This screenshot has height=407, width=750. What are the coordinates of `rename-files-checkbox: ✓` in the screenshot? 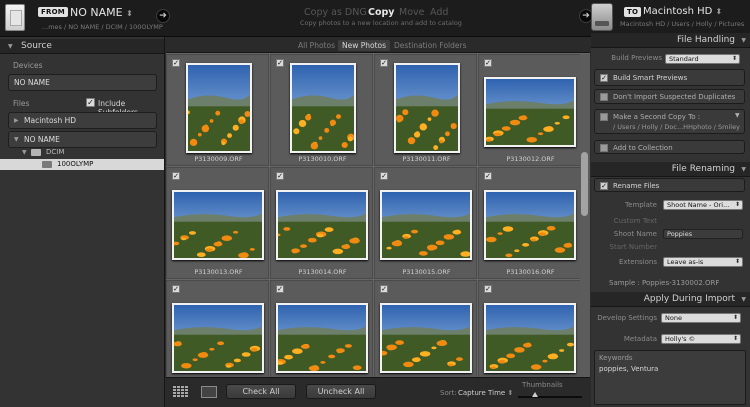 It's located at (604, 186).